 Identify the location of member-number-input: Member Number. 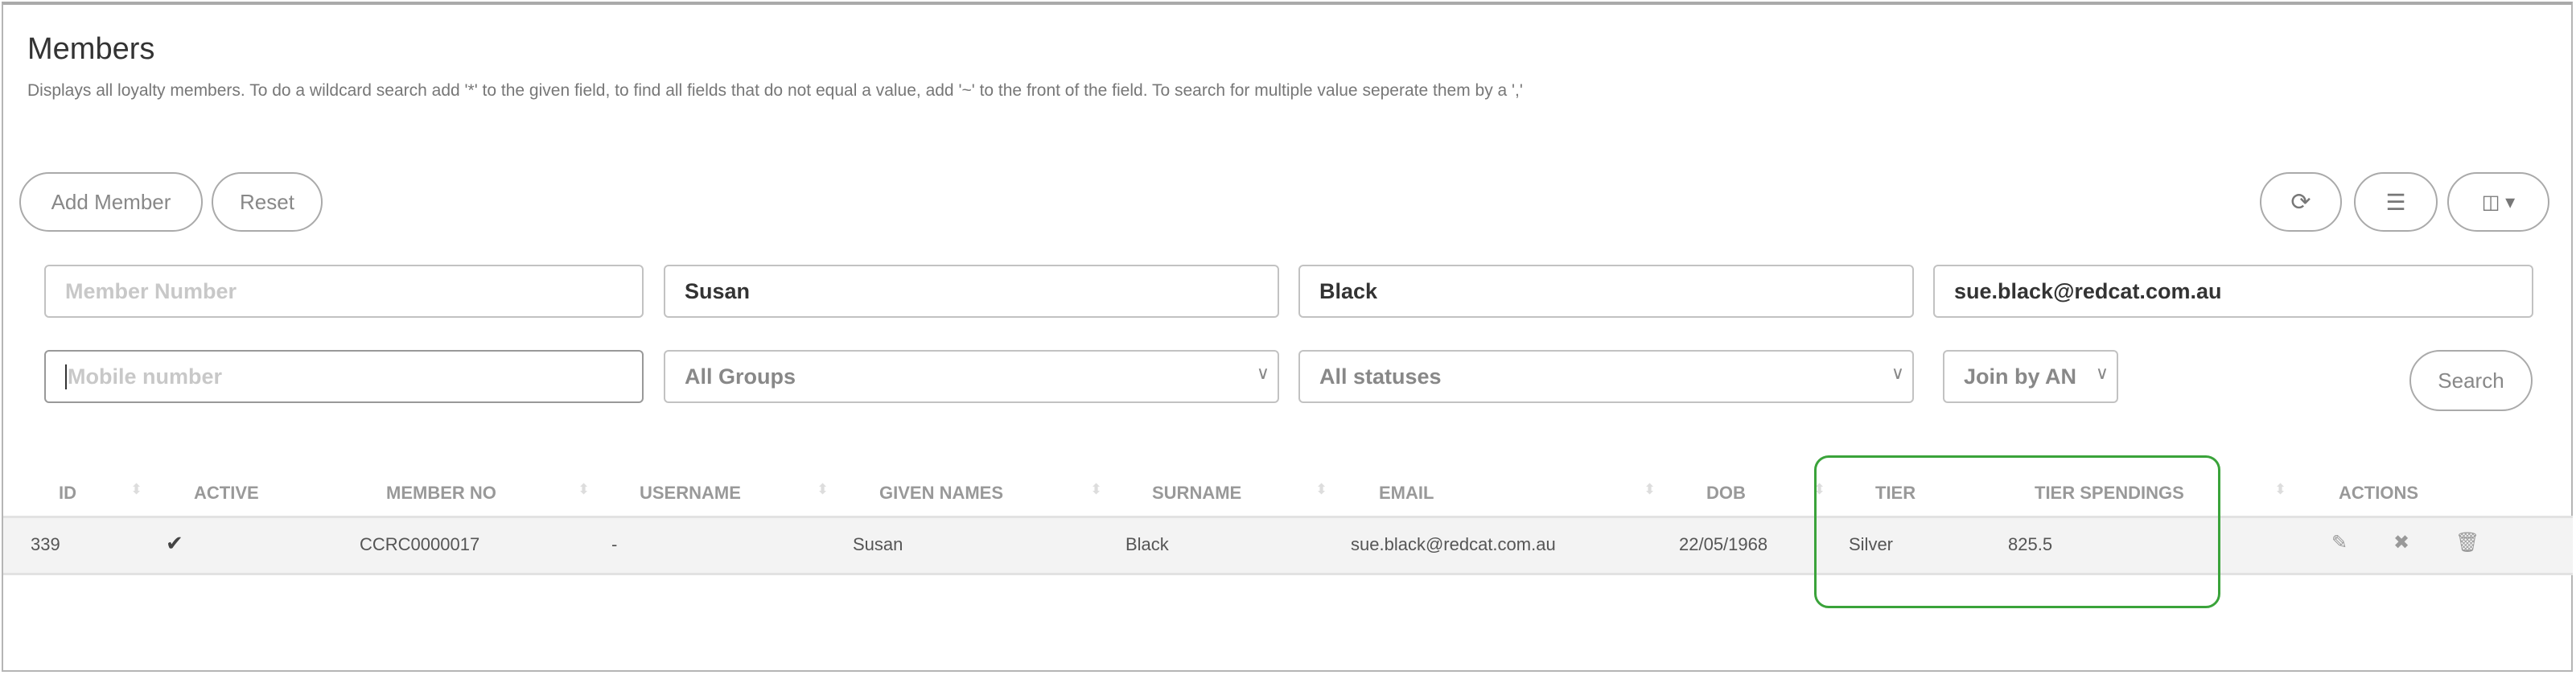
(344, 291).